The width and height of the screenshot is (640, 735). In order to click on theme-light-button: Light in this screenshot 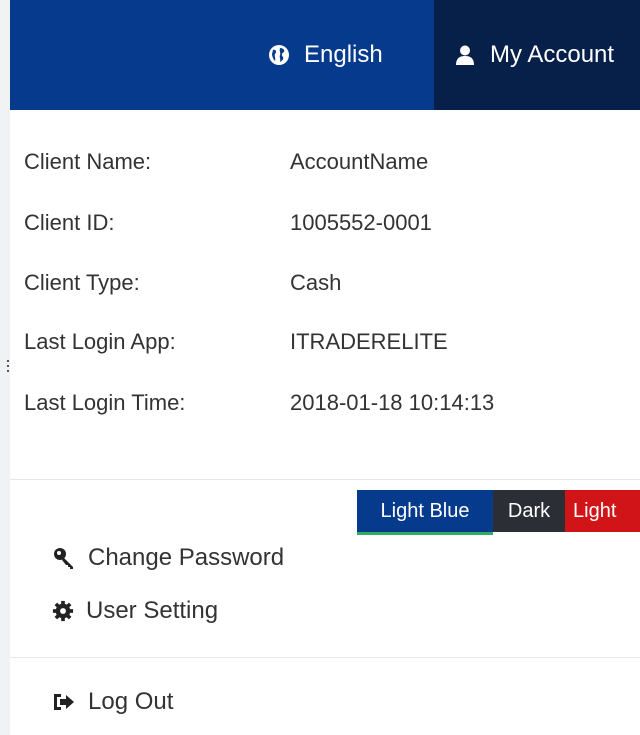, I will do `click(602, 511)`.